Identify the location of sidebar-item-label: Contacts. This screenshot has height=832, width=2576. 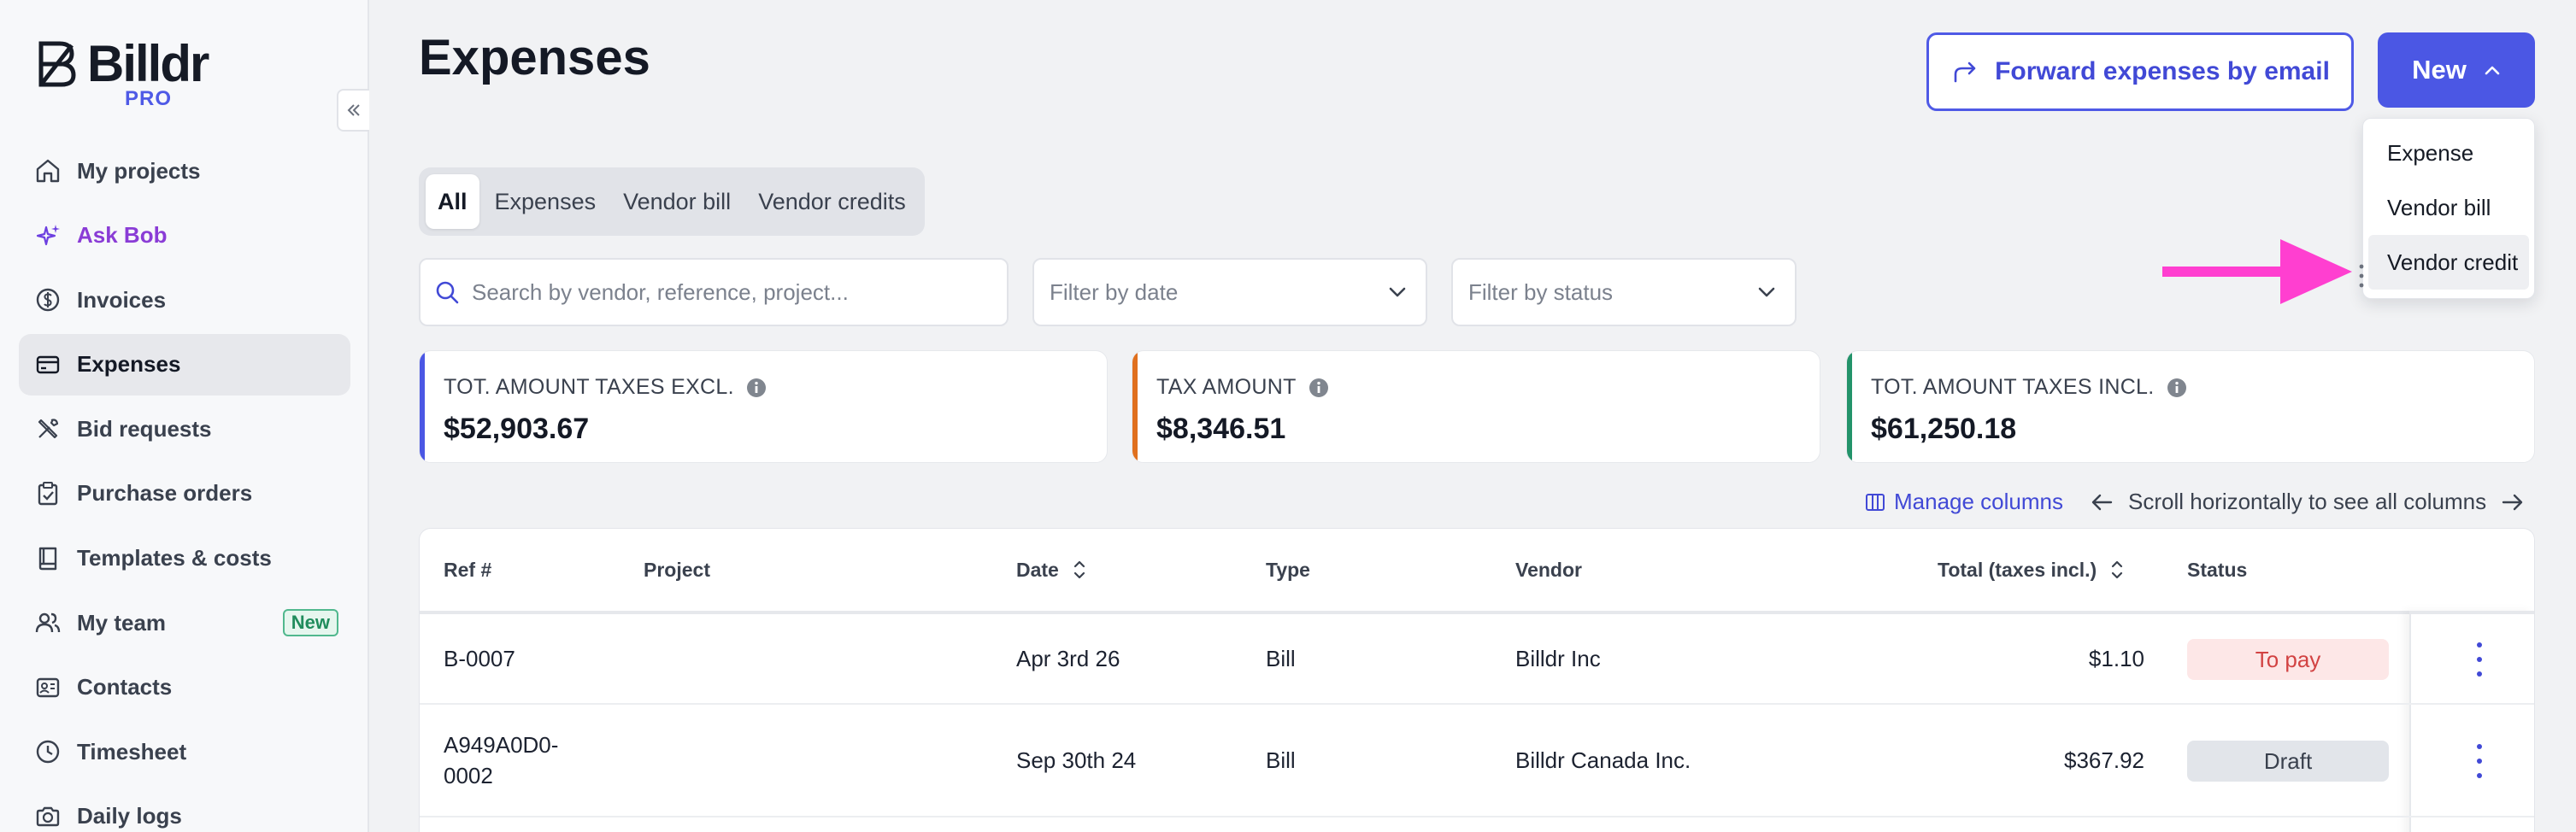
(125, 687).